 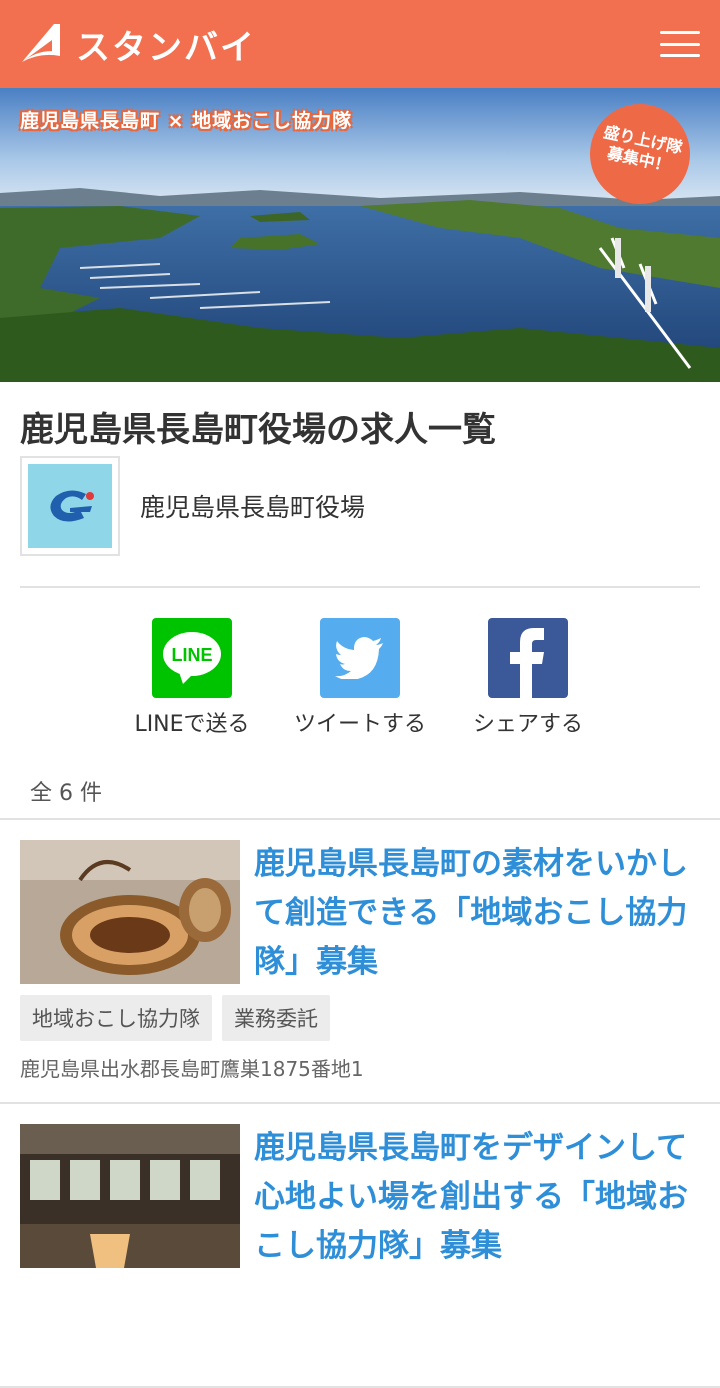 What do you see at coordinates (477, 913) in the screenshot?
I see `job-title: 鹿児島県長島町の素材をいかして創造できる「地域おこし協力隊」募集` at bounding box center [477, 913].